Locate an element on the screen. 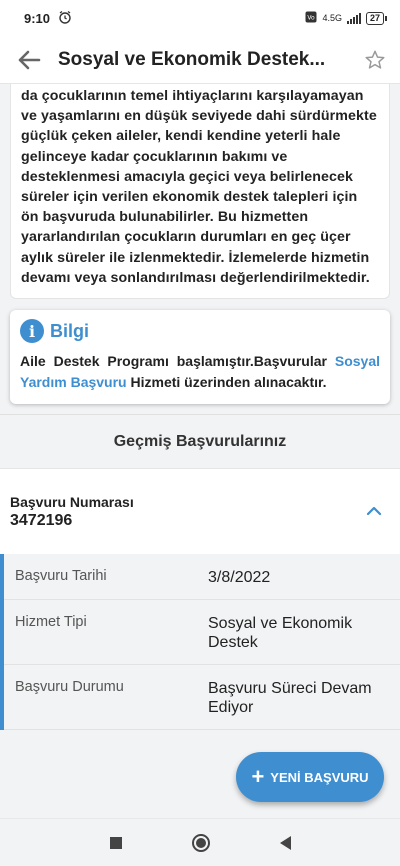  new-application-label: YENİ BAŞVURU is located at coordinates (319, 777).